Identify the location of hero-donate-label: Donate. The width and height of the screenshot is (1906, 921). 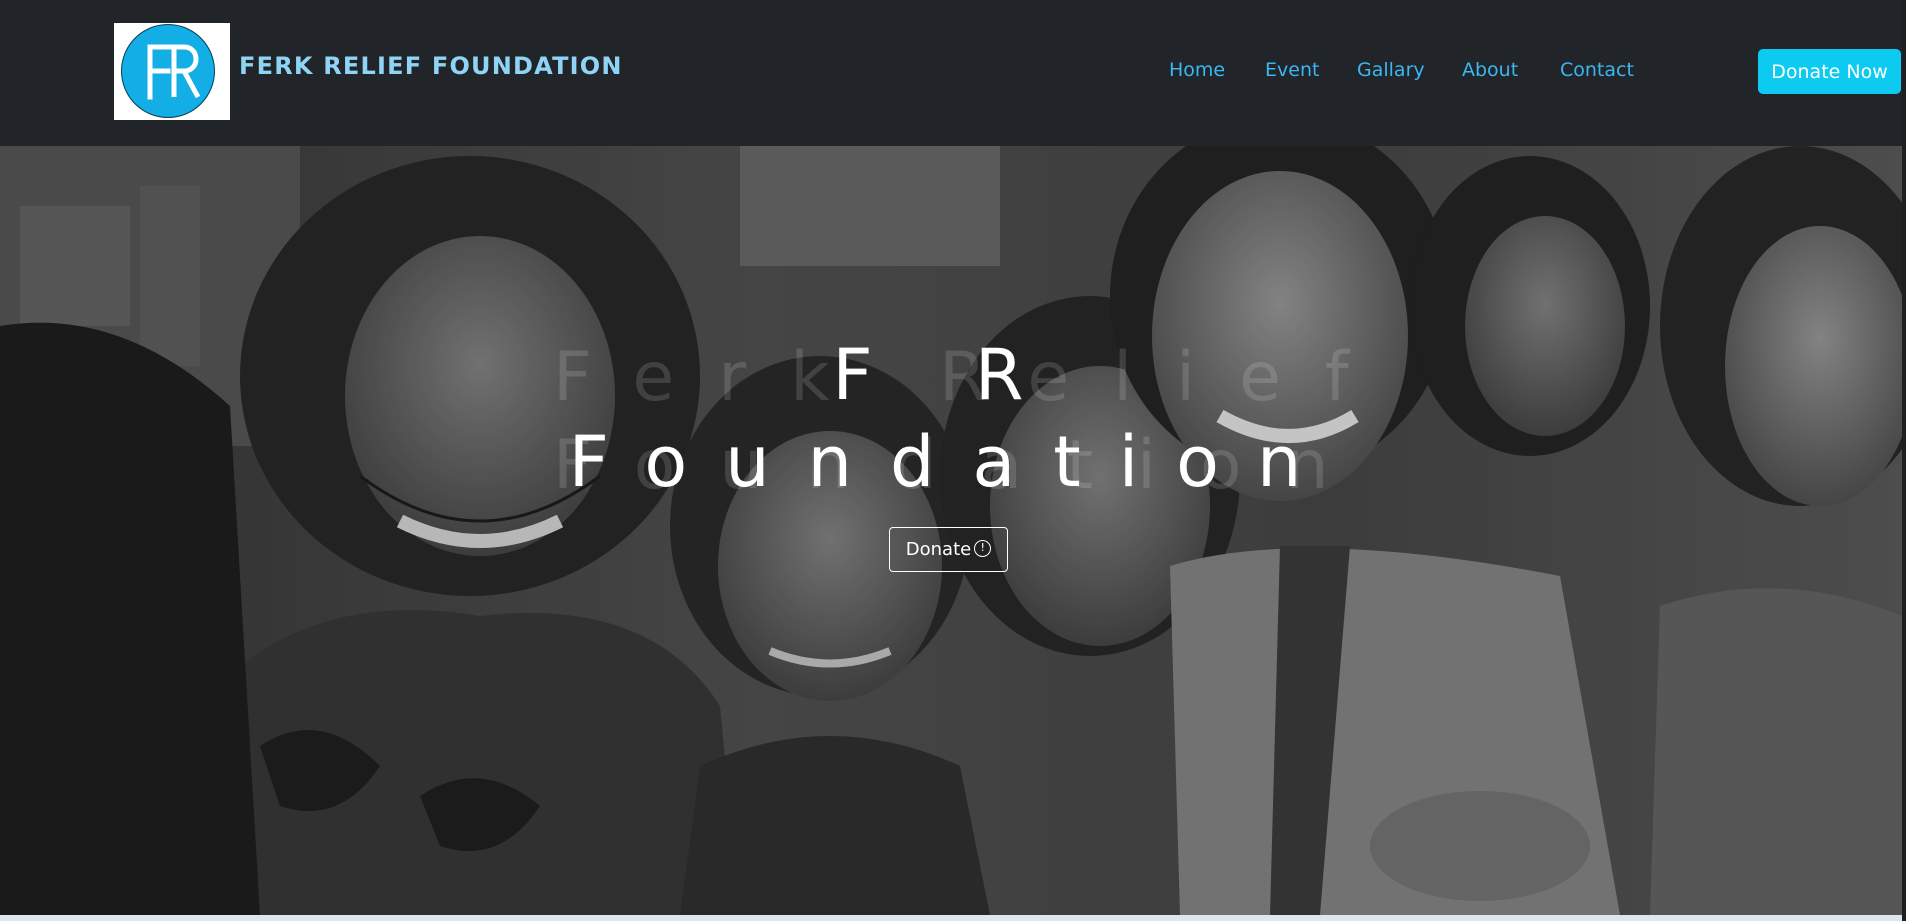
(938, 549).